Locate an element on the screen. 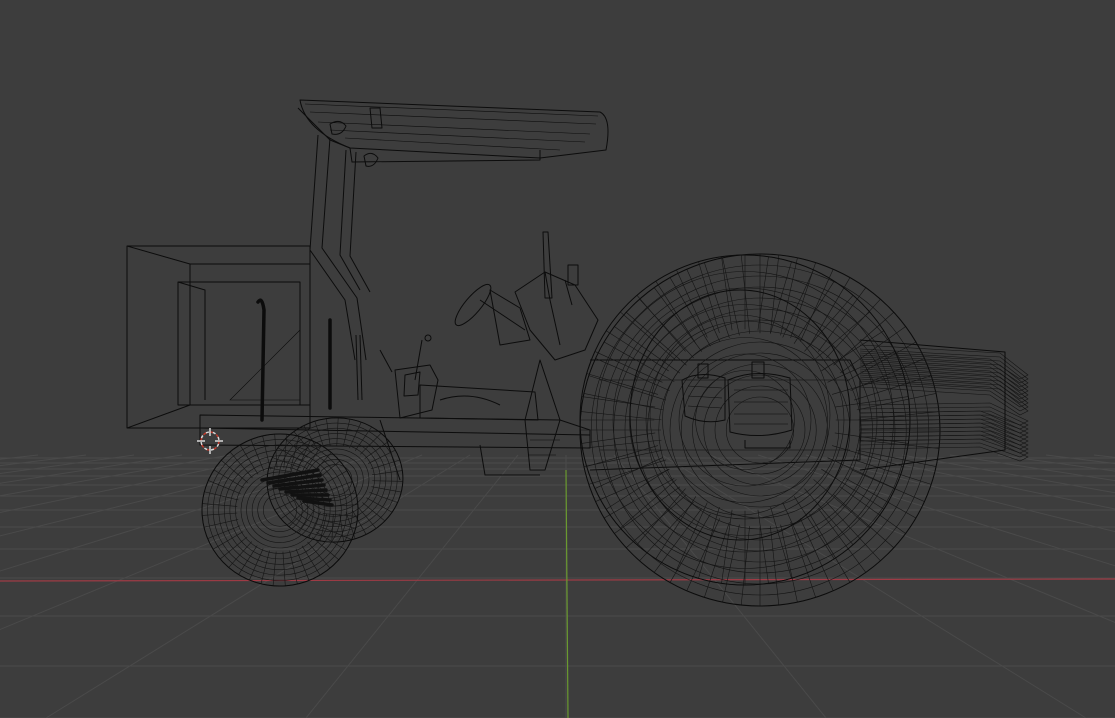  front-wheel-hub is located at coordinates (297, 487).